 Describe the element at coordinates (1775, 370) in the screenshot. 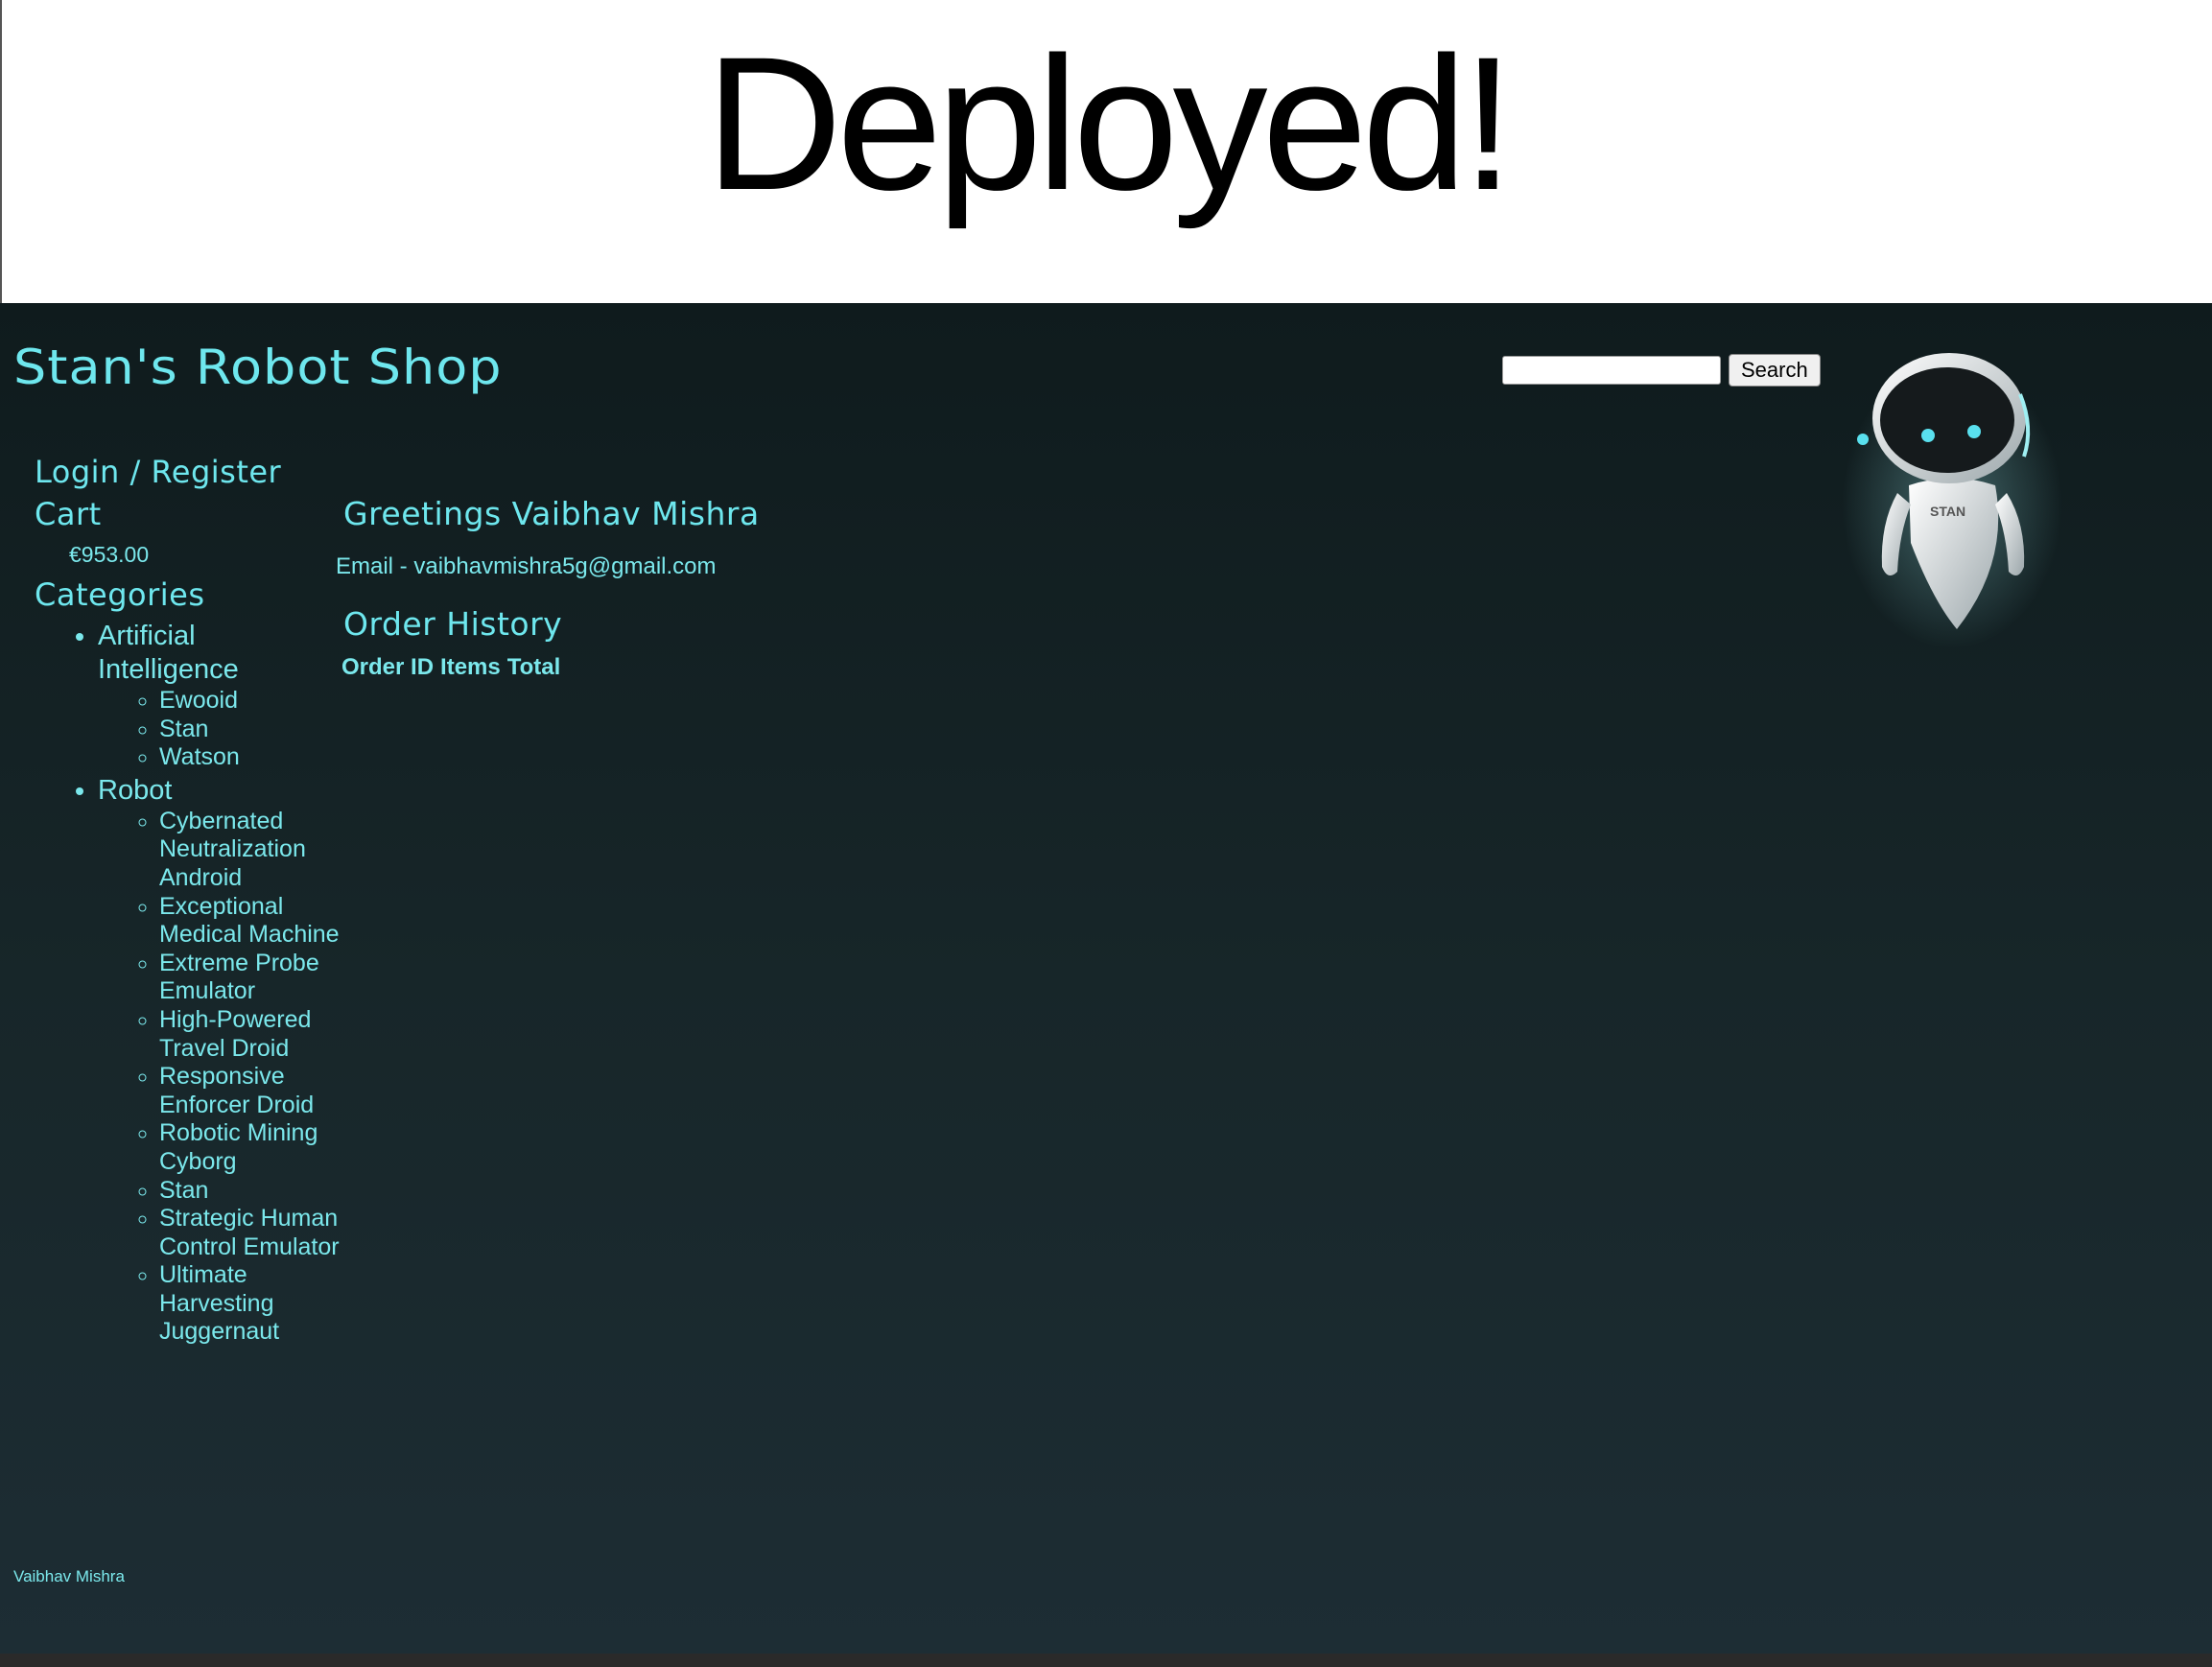

I see `search-button: Search` at that location.